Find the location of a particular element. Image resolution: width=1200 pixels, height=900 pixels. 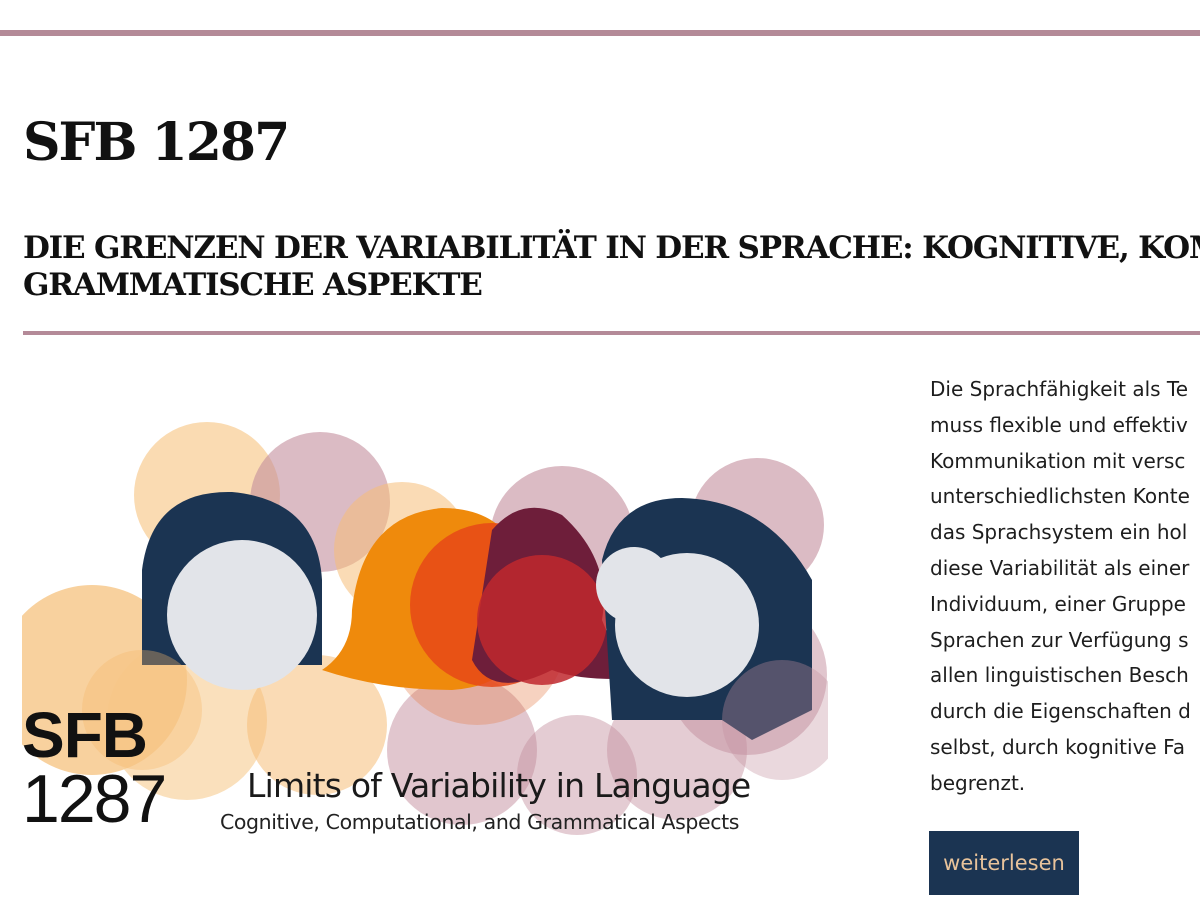

subtitle-line: GRAMMATISCHE ASPEKTE is located at coordinates (253, 285).